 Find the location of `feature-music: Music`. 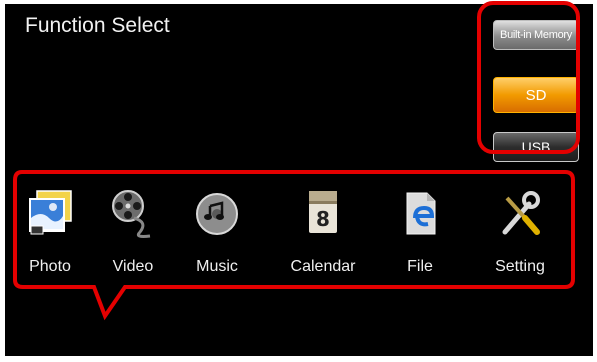

feature-music: Music is located at coordinates (217, 233).